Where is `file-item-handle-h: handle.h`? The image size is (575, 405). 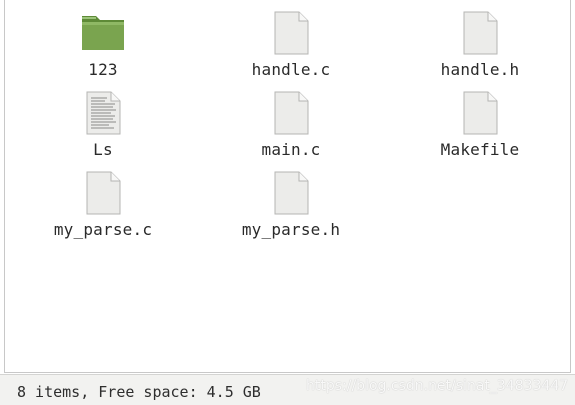 file-item-handle-h: handle.h is located at coordinates (480, 41).